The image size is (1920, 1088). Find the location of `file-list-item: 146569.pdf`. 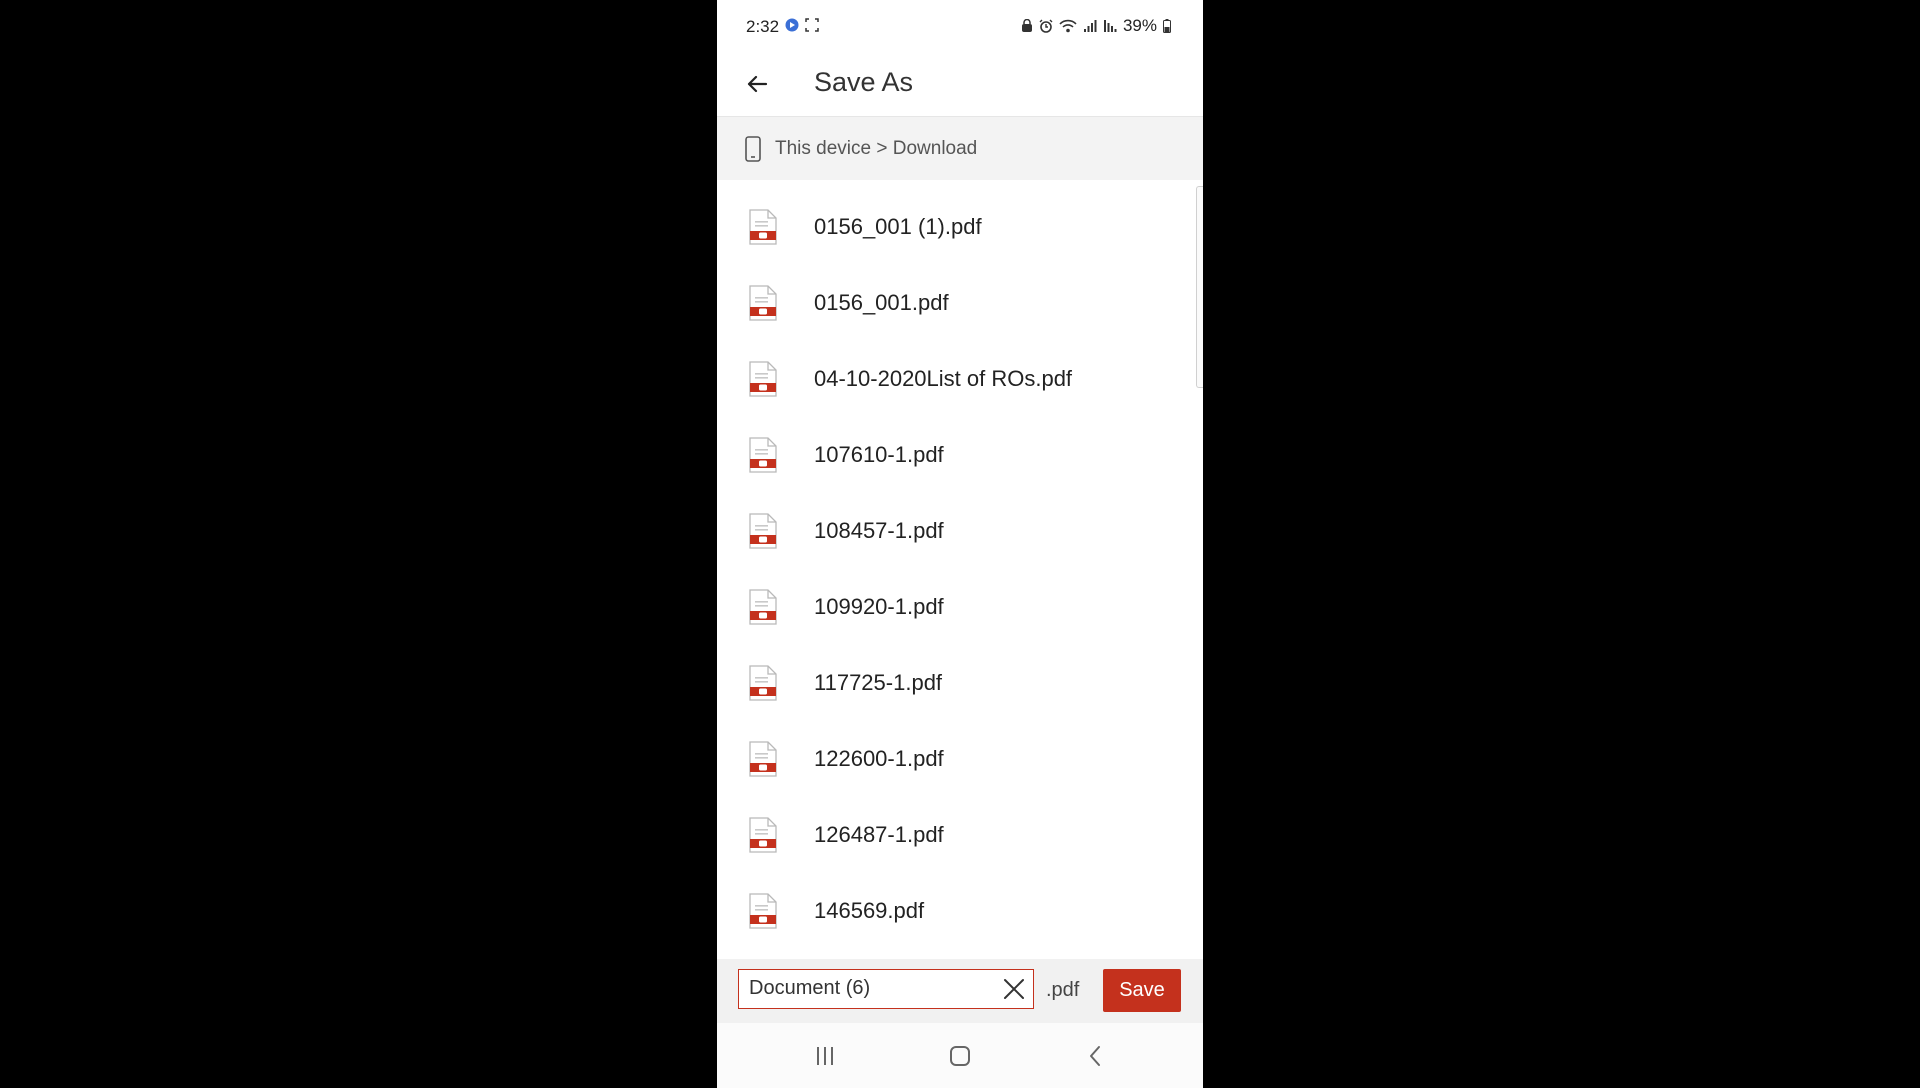

file-list-item: 146569.pdf is located at coordinates (960, 911).